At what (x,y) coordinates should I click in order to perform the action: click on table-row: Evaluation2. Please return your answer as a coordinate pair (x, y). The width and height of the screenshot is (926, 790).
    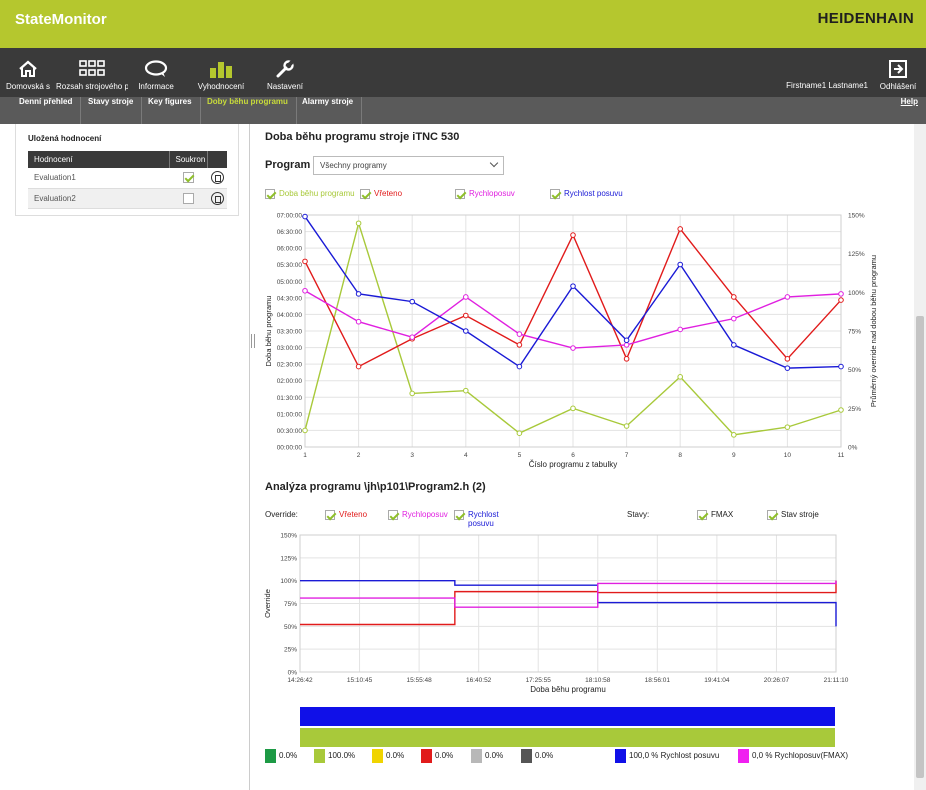
    Looking at the image, I should click on (127, 198).